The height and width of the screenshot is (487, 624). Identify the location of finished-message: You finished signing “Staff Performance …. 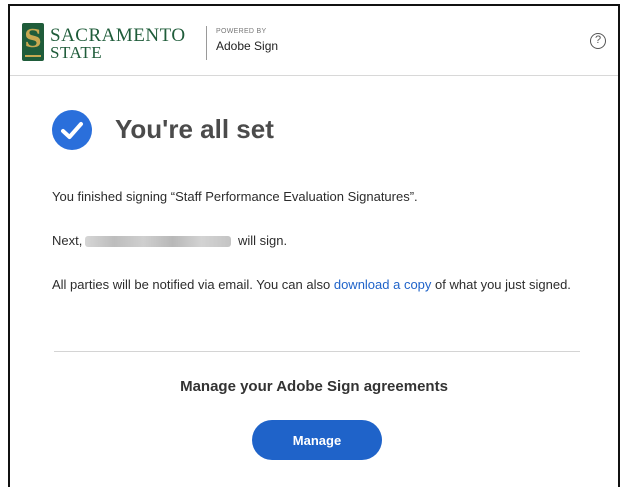
(235, 196).